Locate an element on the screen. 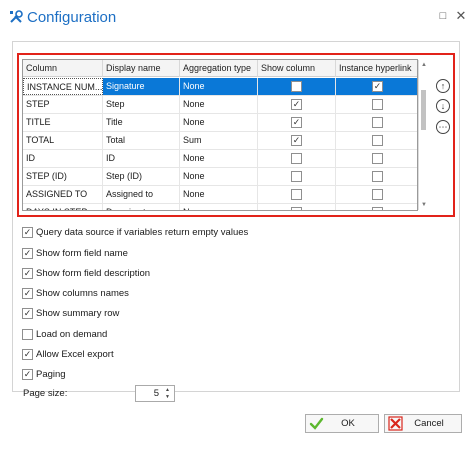 The image size is (474, 452). option-checkbox-row: Load on demand is located at coordinates (172, 335).